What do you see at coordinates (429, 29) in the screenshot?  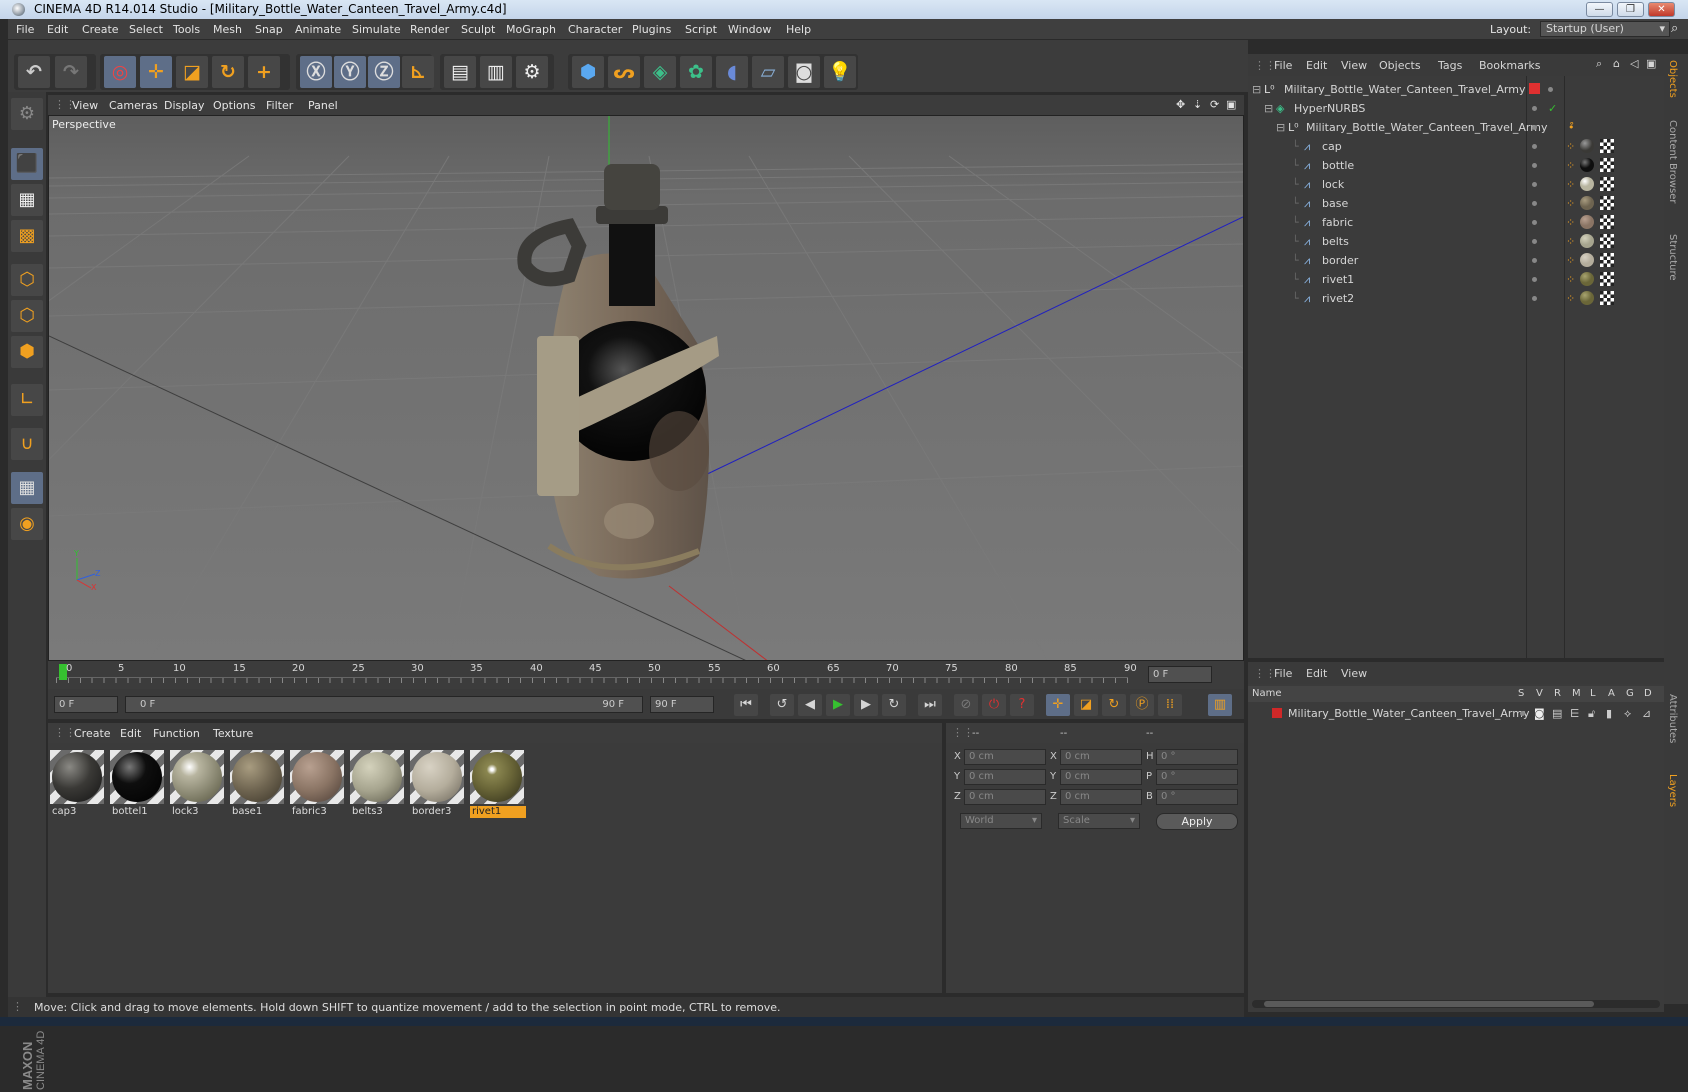 I see `menu-render: Render` at bounding box center [429, 29].